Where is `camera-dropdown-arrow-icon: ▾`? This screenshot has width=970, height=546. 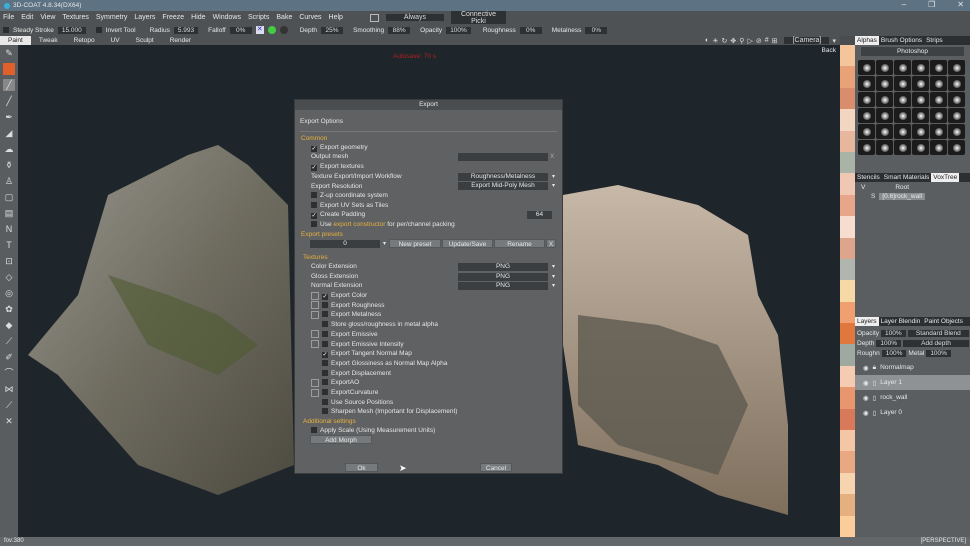
camera-dropdown-arrow-icon: ▾ is located at coordinates (834, 41).